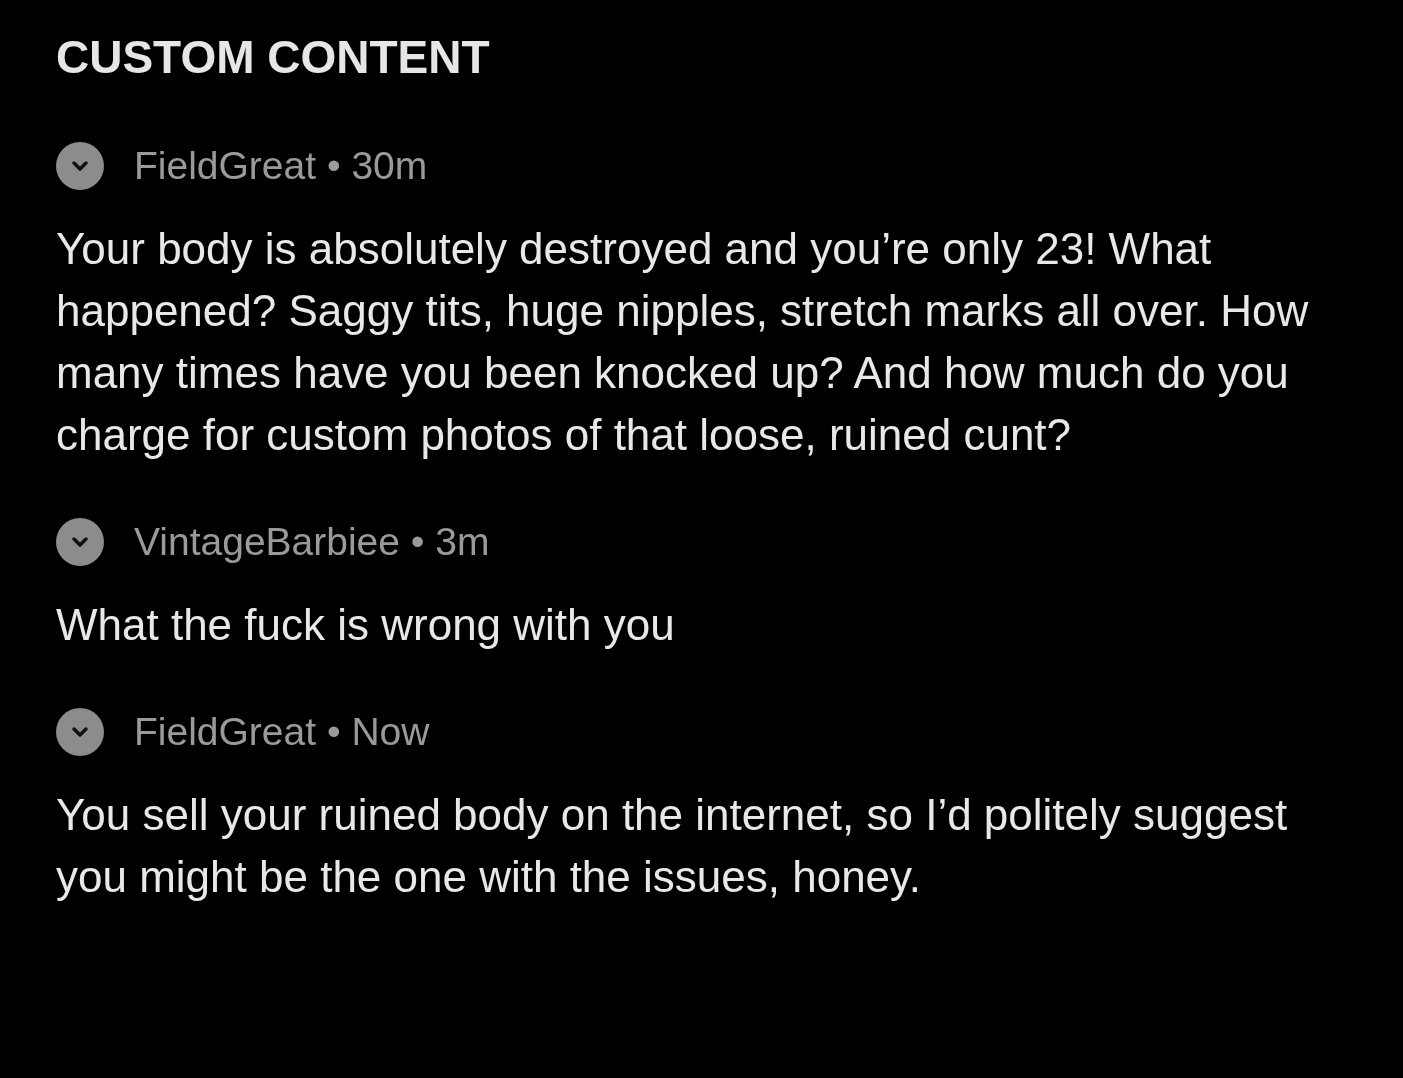 The width and height of the screenshot is (1403, 1078). What do you see at coordinates (312, 542) in the screenshot?
I see `comment-author-time: VintageBarbiee • 3m` at bounding box center [312, 542].